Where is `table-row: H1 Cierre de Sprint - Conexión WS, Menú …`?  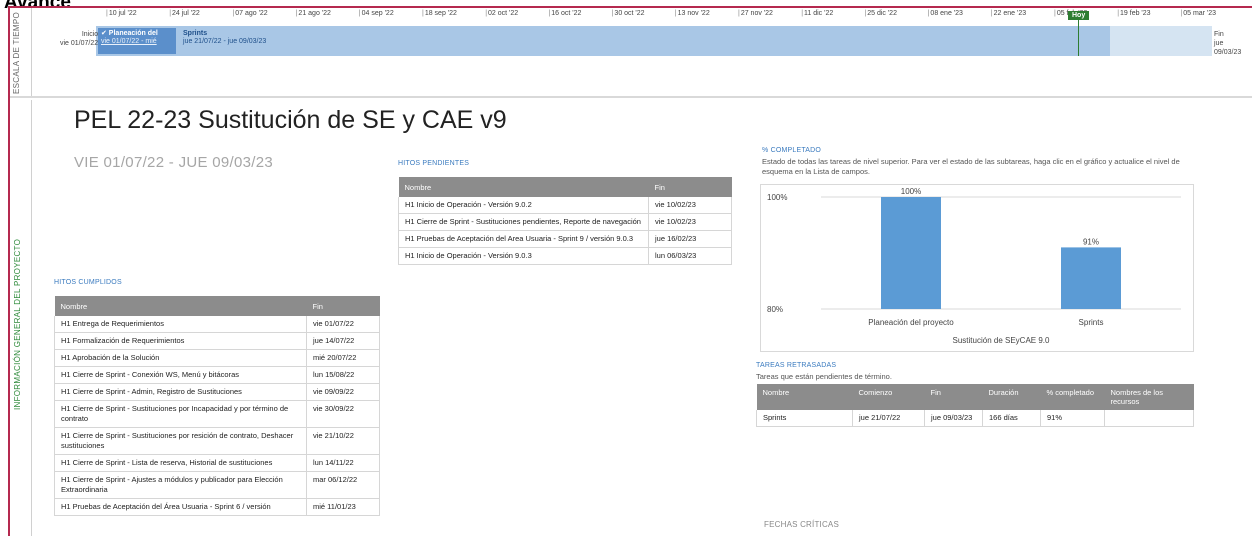 table-row: H1 Cierre de Sprint - Conexión WS, Menú … is located at coordinates (217, 375).